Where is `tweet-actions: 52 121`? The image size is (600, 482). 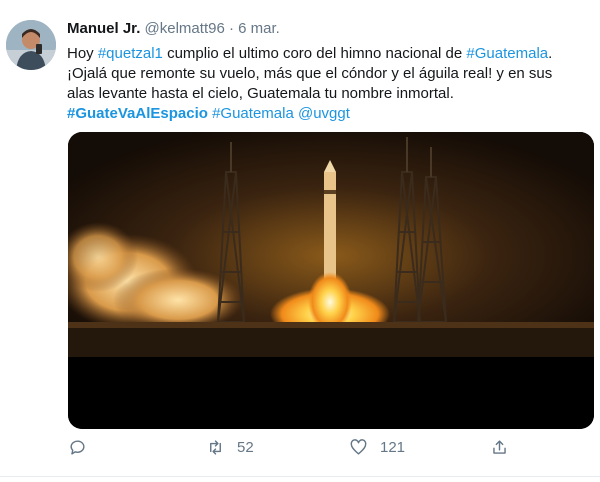
tweet-actions: 52 121 is located at coordinates (300, 451).